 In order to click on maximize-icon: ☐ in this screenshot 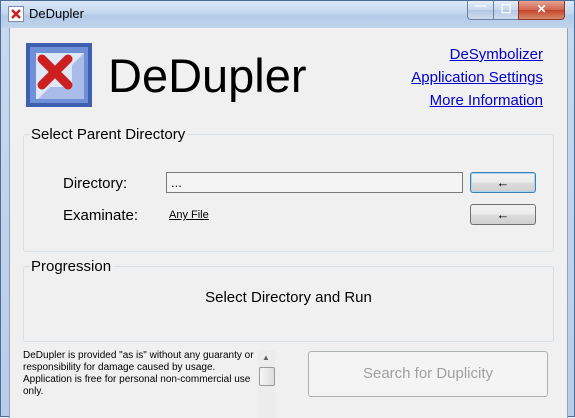, I will do `click(506, 9)`.